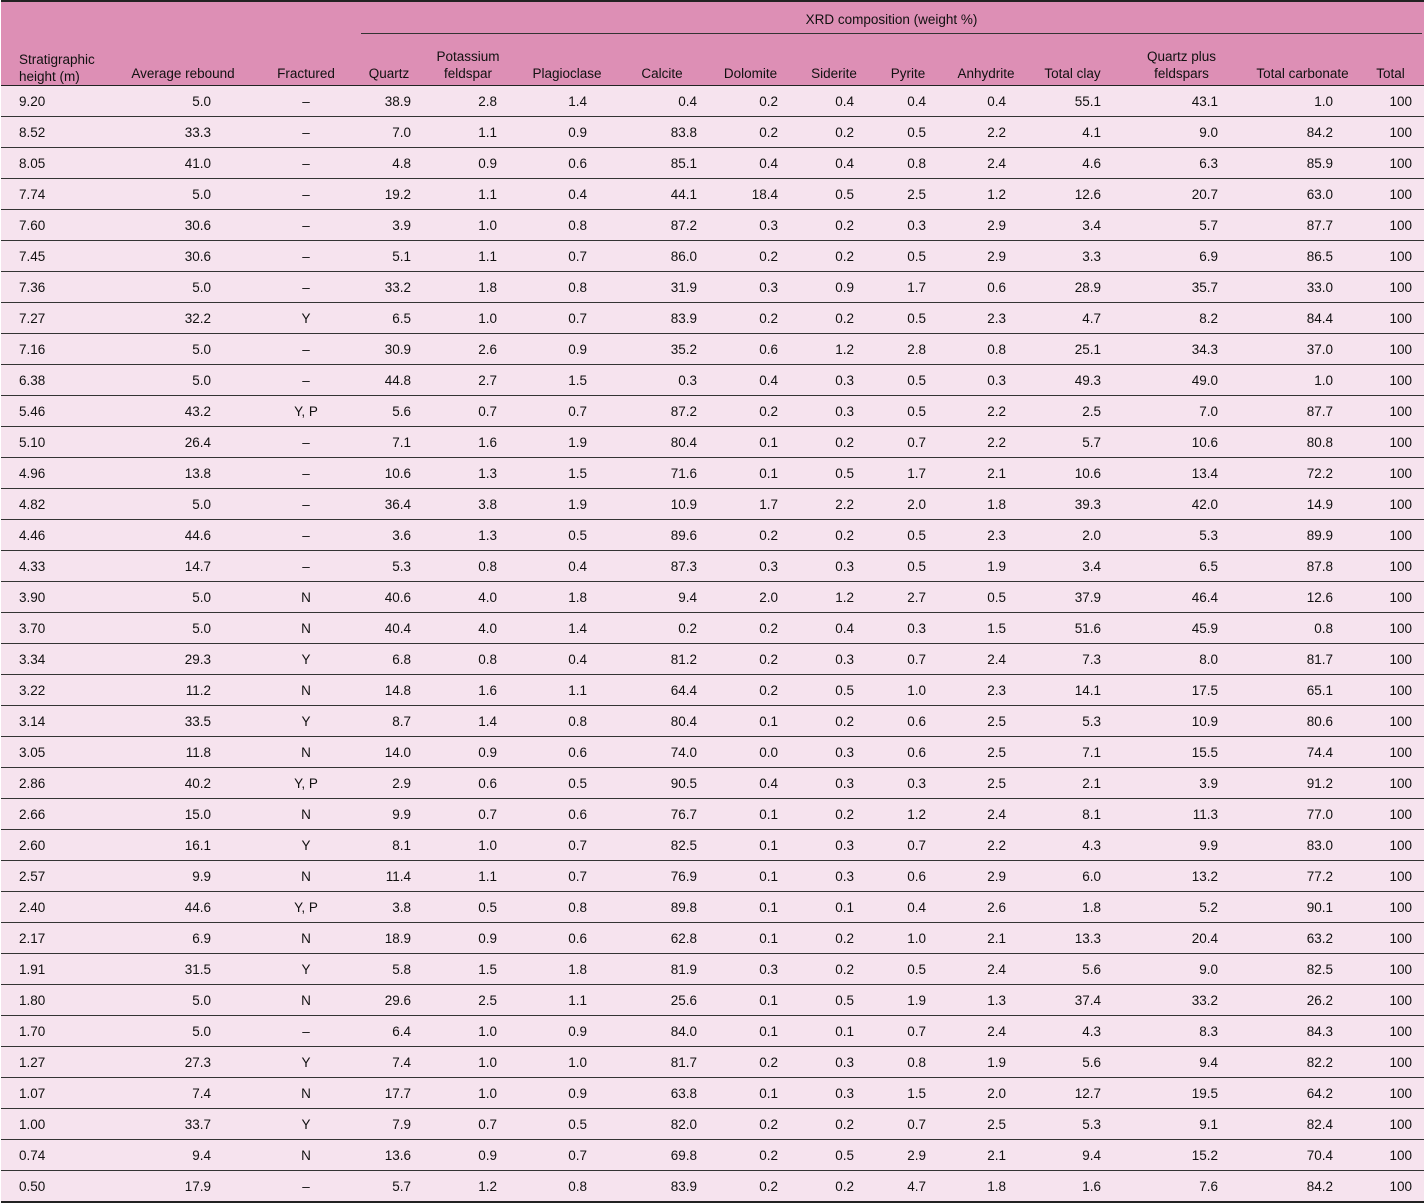 This screenshot has height=1203, width=1425. Describe the element at coordinates (183, 60) in the screenshot. I see `col-header-average-rebound: Average rebound` at that location.